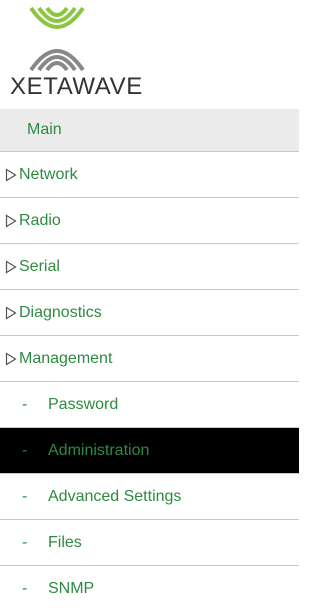 Image resolution: width=320 pixels, height=611 pixels. I want to click on menu-subitem-snmp: - SNMP, so click(149, 588).